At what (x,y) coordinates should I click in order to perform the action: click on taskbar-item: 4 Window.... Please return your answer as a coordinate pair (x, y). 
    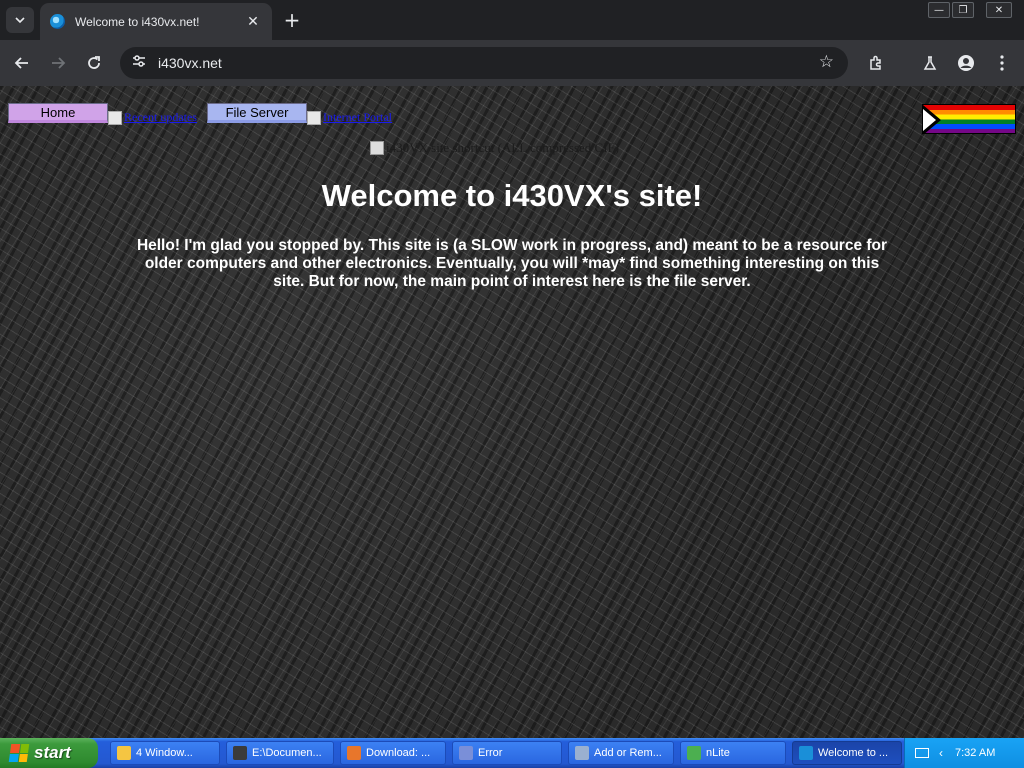
    Looking at the image, I should click on (165, 753).